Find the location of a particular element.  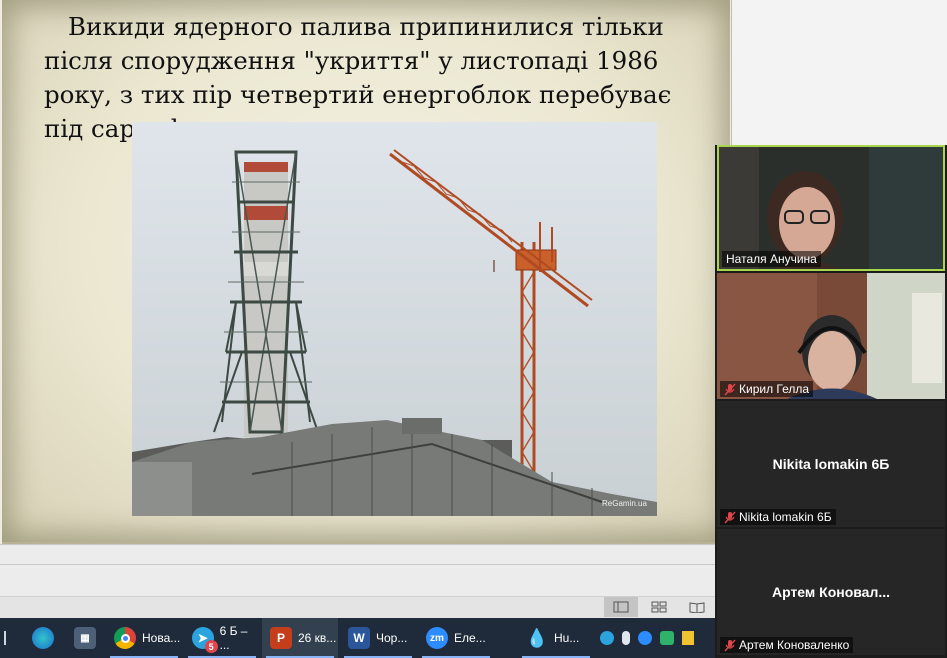

app-tray-icon is located at coordinates (667, 638).